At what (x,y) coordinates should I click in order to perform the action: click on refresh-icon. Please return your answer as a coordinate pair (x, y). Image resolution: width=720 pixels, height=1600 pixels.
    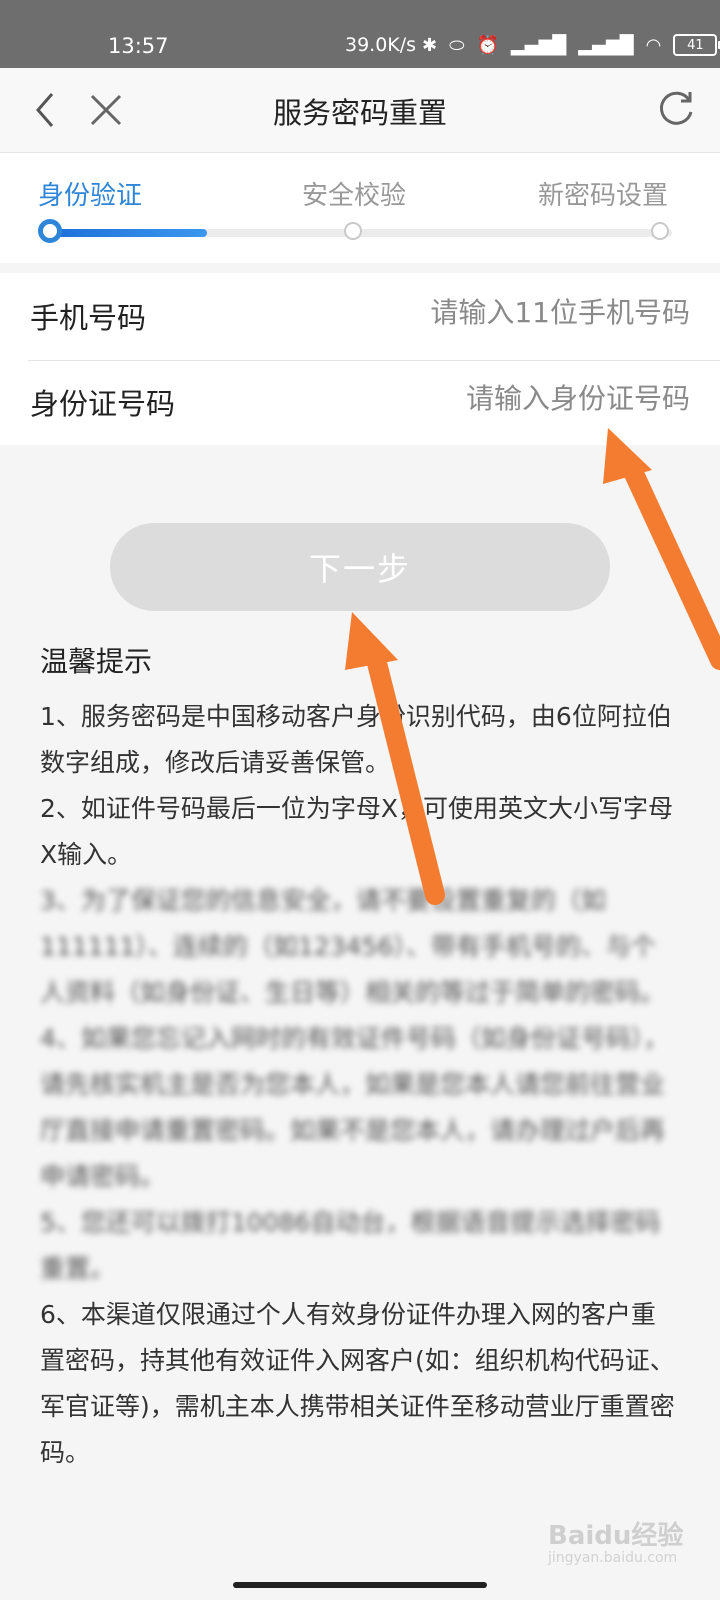
    Looking at the image, I should click on (677, 109).